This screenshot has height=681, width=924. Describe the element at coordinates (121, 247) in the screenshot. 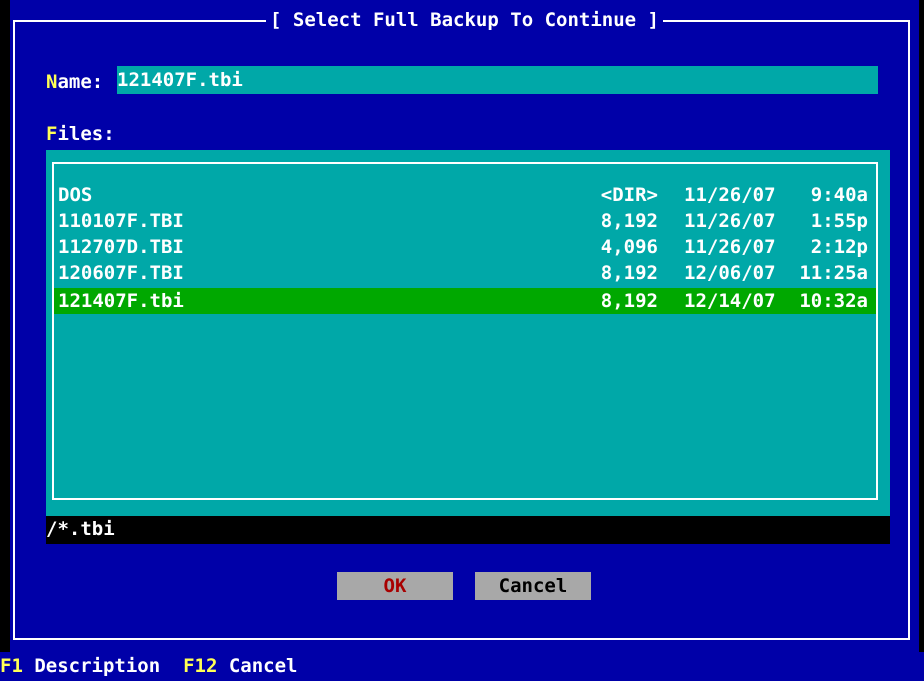

I see `file-name: 112707D.TBI` at that location.